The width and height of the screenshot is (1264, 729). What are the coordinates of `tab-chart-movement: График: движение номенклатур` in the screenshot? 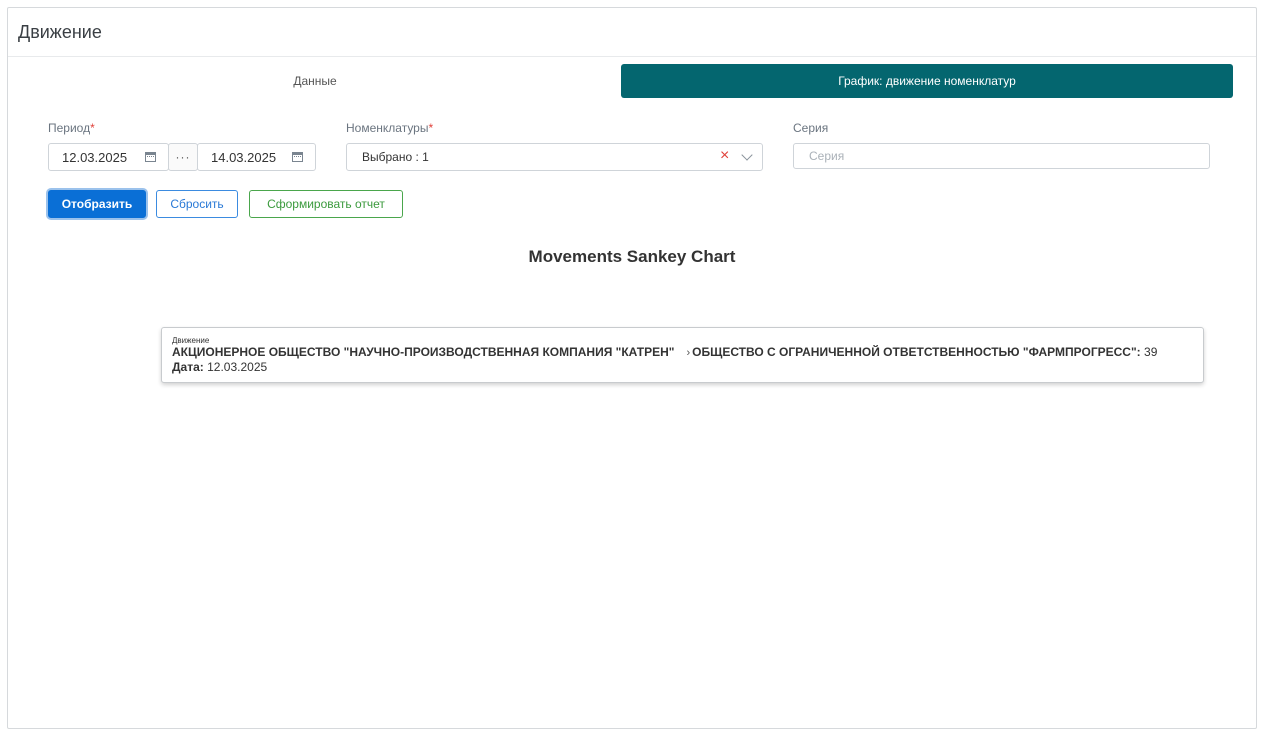 It's located at (927, 81).